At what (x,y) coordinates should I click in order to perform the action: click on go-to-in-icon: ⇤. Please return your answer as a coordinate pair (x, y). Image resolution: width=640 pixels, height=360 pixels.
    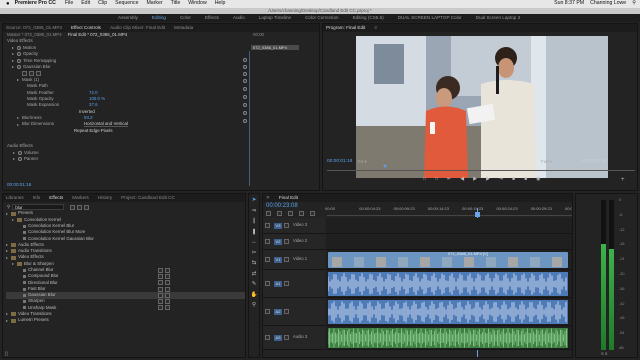
    Looking at the image, I should click on (449, 179).